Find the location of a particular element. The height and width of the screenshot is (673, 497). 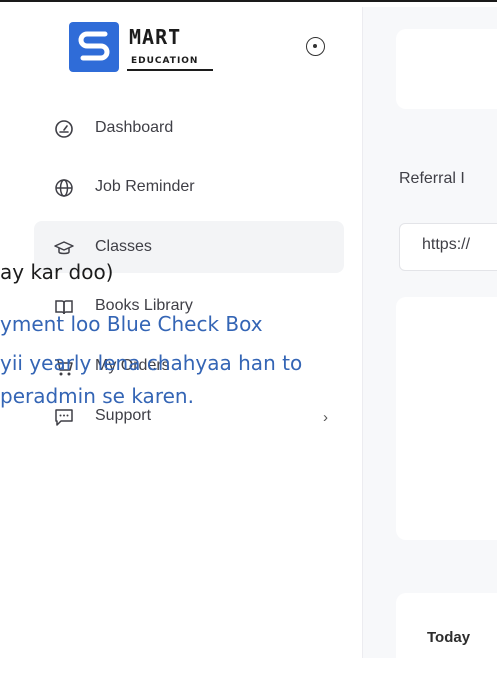

brand-name: MART is located at coordinates (155, 37).